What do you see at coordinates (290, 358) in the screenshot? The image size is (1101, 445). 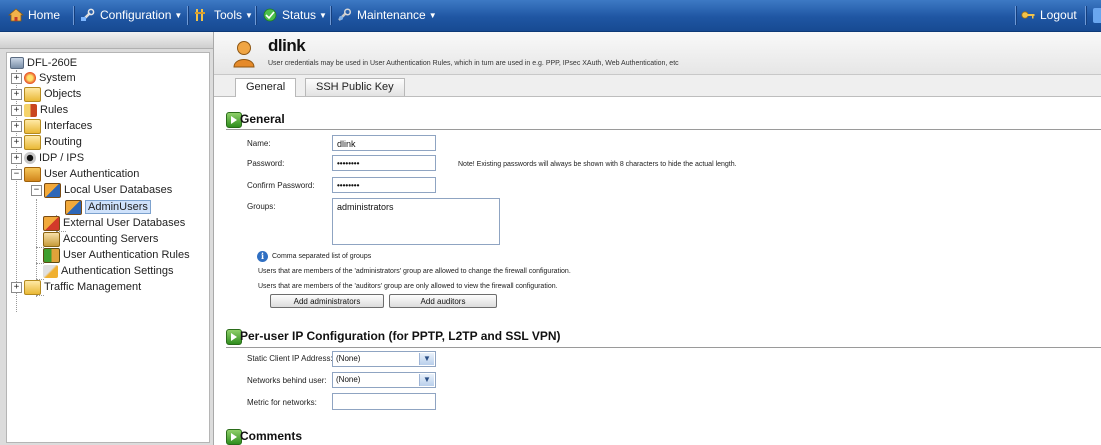 I see `static-ip-label: Static Client IP Address:` at bounding box center [290, 358].